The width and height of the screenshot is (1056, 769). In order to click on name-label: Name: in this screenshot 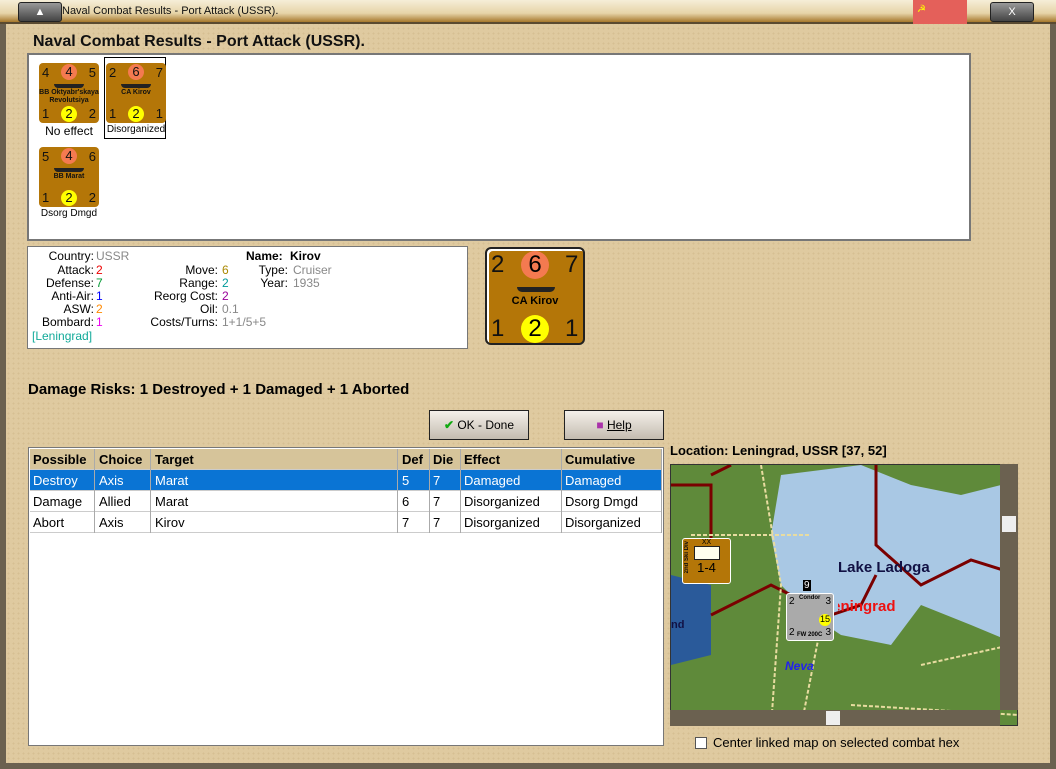, I will do `click(264, 256)`.